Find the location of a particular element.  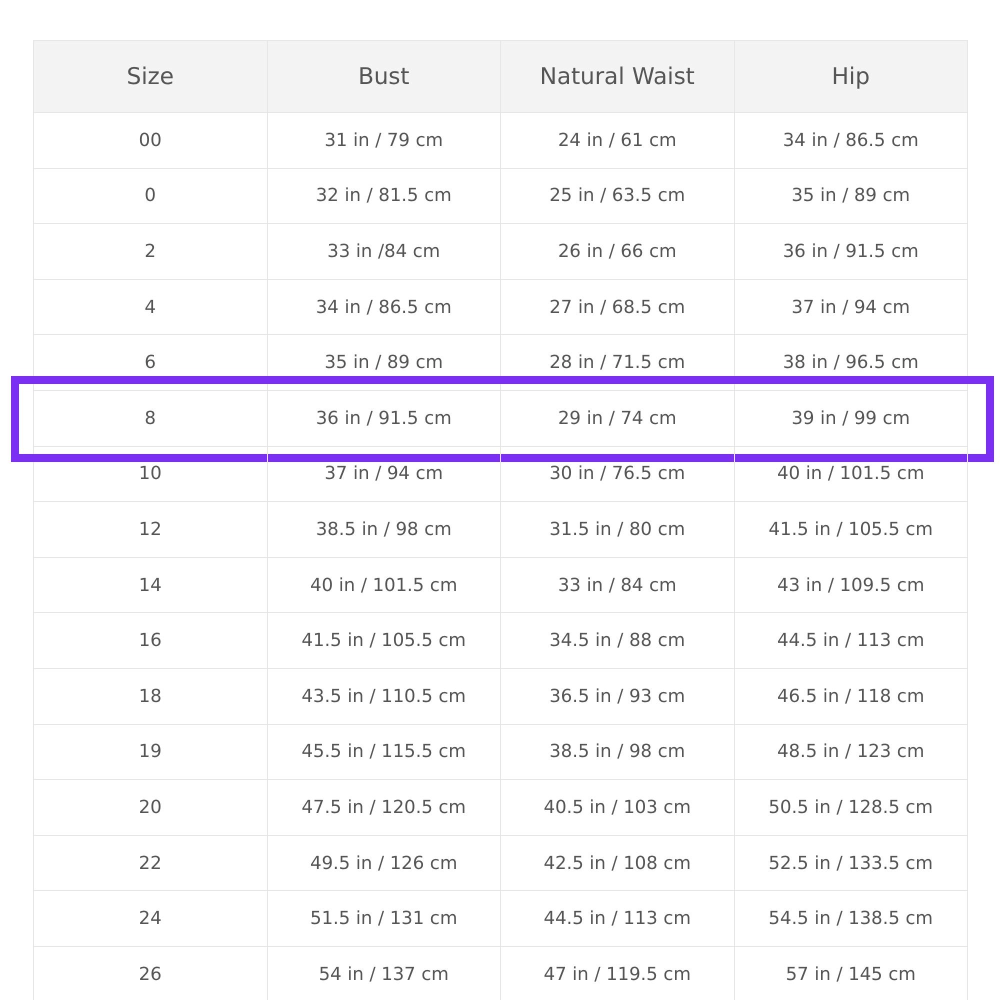

table-cell: 10 is located at coordinates (151, 474).